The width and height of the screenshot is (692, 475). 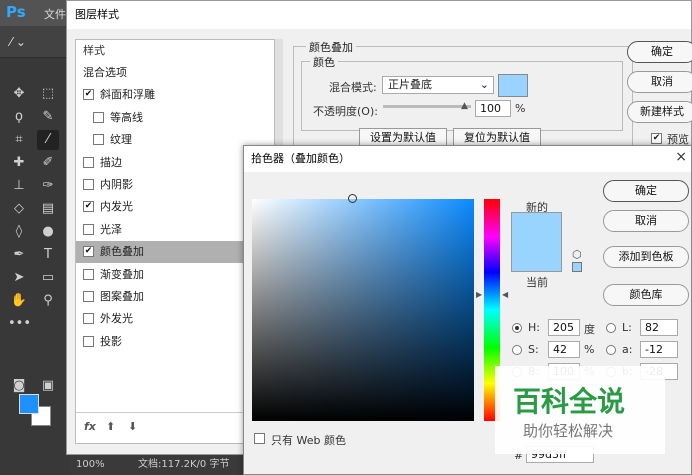 I want to click on eraser-tool-icon: ◇, so click(x=19, y=209).